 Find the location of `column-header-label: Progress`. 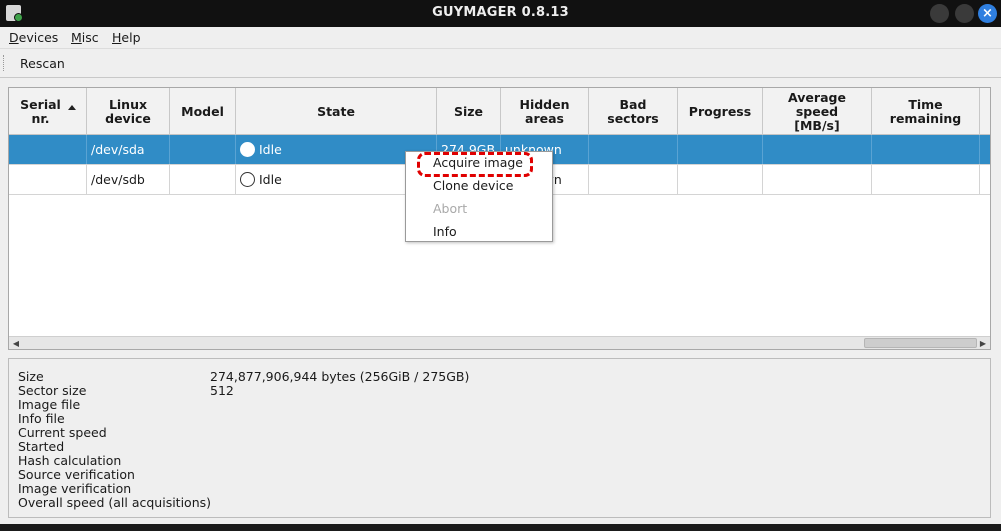

column-header-label: Progress is located at coordinates (720, 111).